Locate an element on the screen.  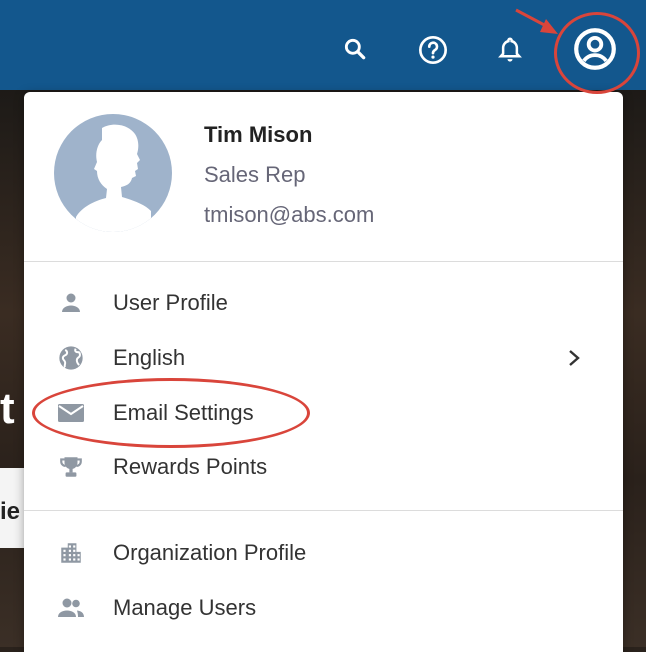
help-icon is located at coordinates (433, 50).